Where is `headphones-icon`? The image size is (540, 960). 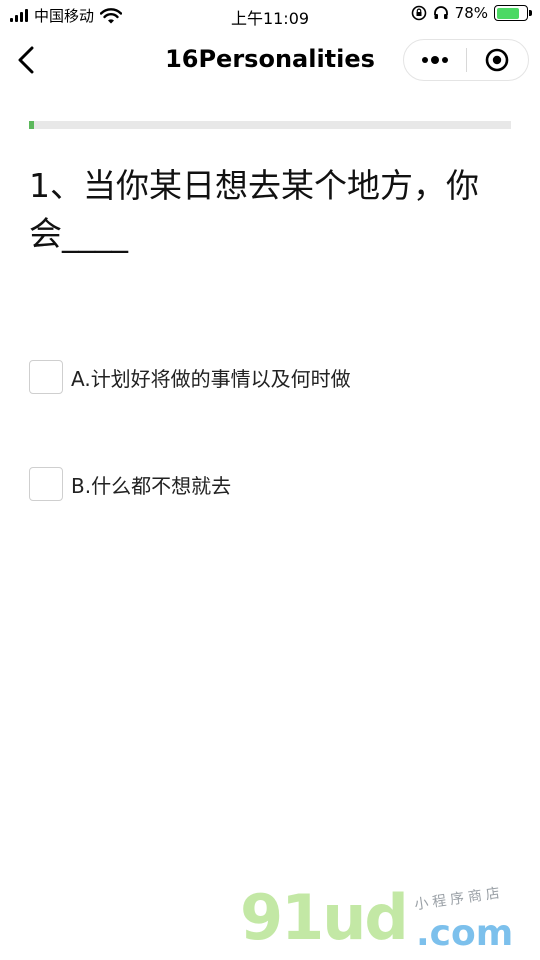 headphones-icon is located at coordinates (440, 12).